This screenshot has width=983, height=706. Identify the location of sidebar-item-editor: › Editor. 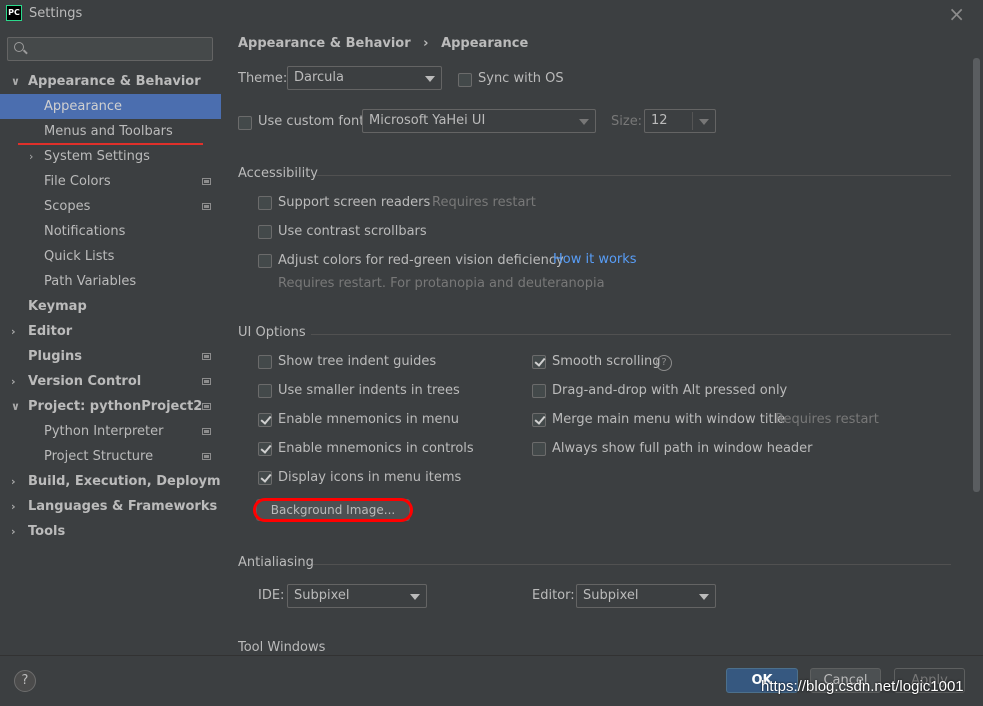
(110, 331).